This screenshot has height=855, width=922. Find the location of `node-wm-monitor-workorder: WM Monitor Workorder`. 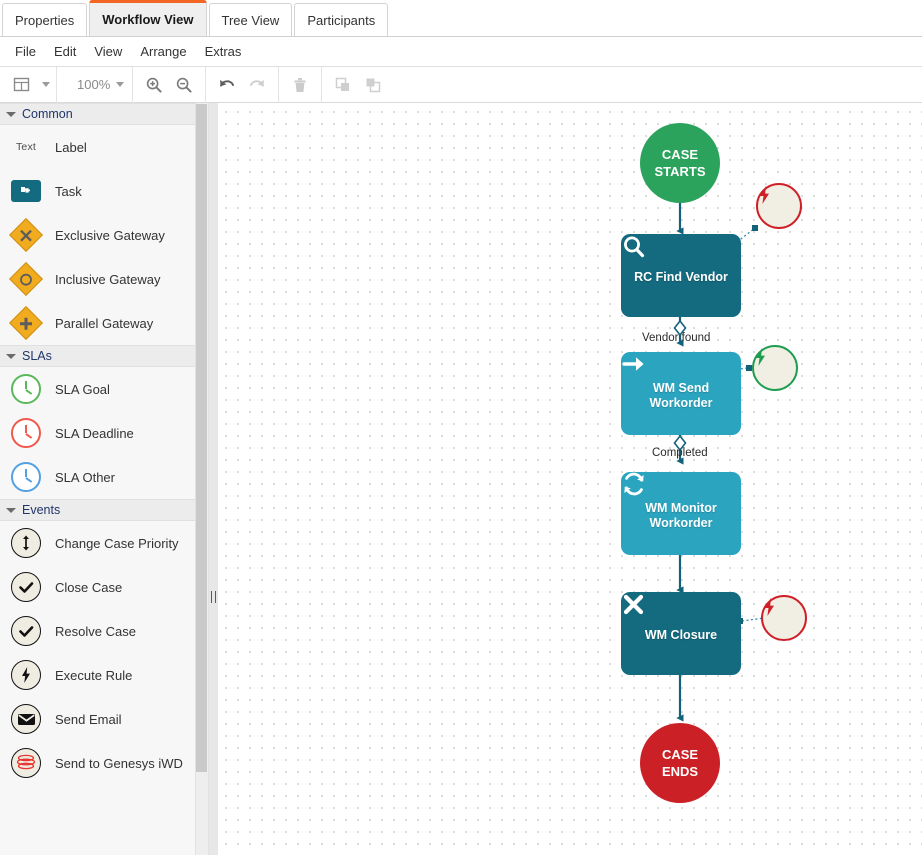

node-wm-monitor-workorder: WM Monitor Workorder is located at coordinates (681, 513).